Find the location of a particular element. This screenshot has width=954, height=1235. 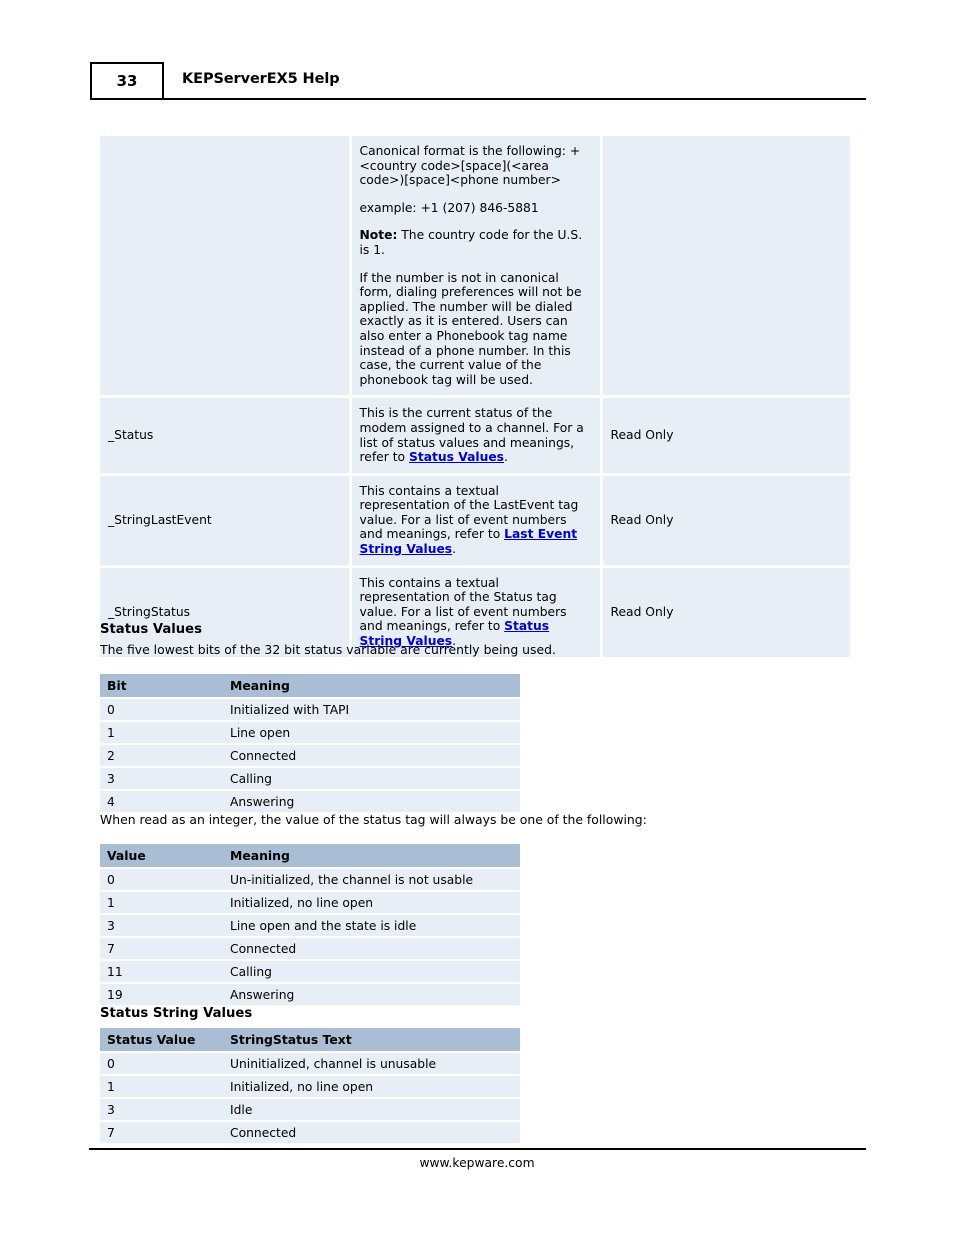

table-header-row: Value Meaning is located at coordinates (310, 856).